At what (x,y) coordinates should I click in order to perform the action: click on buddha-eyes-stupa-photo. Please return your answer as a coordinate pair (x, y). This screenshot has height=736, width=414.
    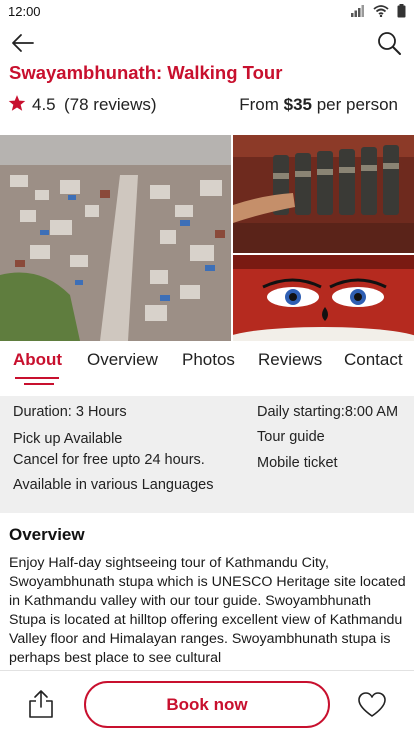
    Looking at the image, I should click on (323, 298).